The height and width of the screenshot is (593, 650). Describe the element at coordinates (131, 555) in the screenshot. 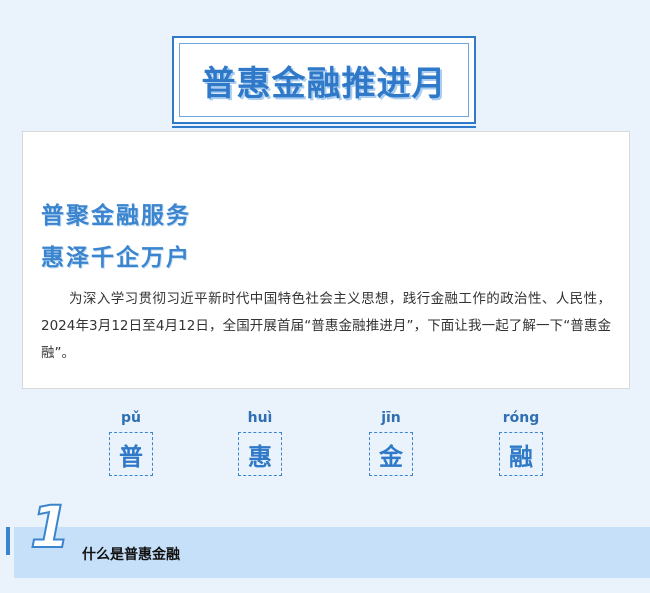

I see `section-title: 什么是普惠金融` at that location.